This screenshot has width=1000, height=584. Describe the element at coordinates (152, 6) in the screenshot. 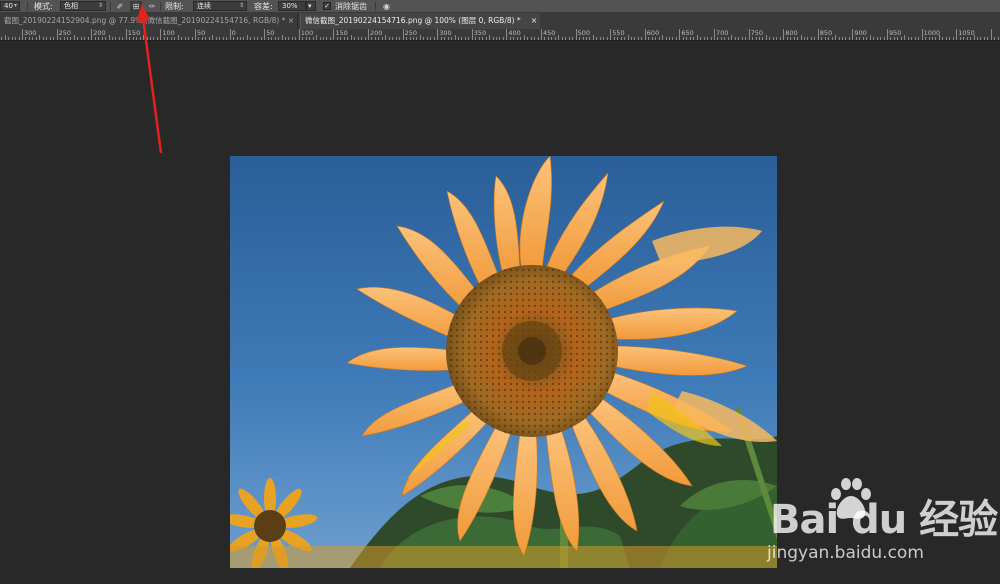

I see `sampling-background-icon: ✑` at that location.